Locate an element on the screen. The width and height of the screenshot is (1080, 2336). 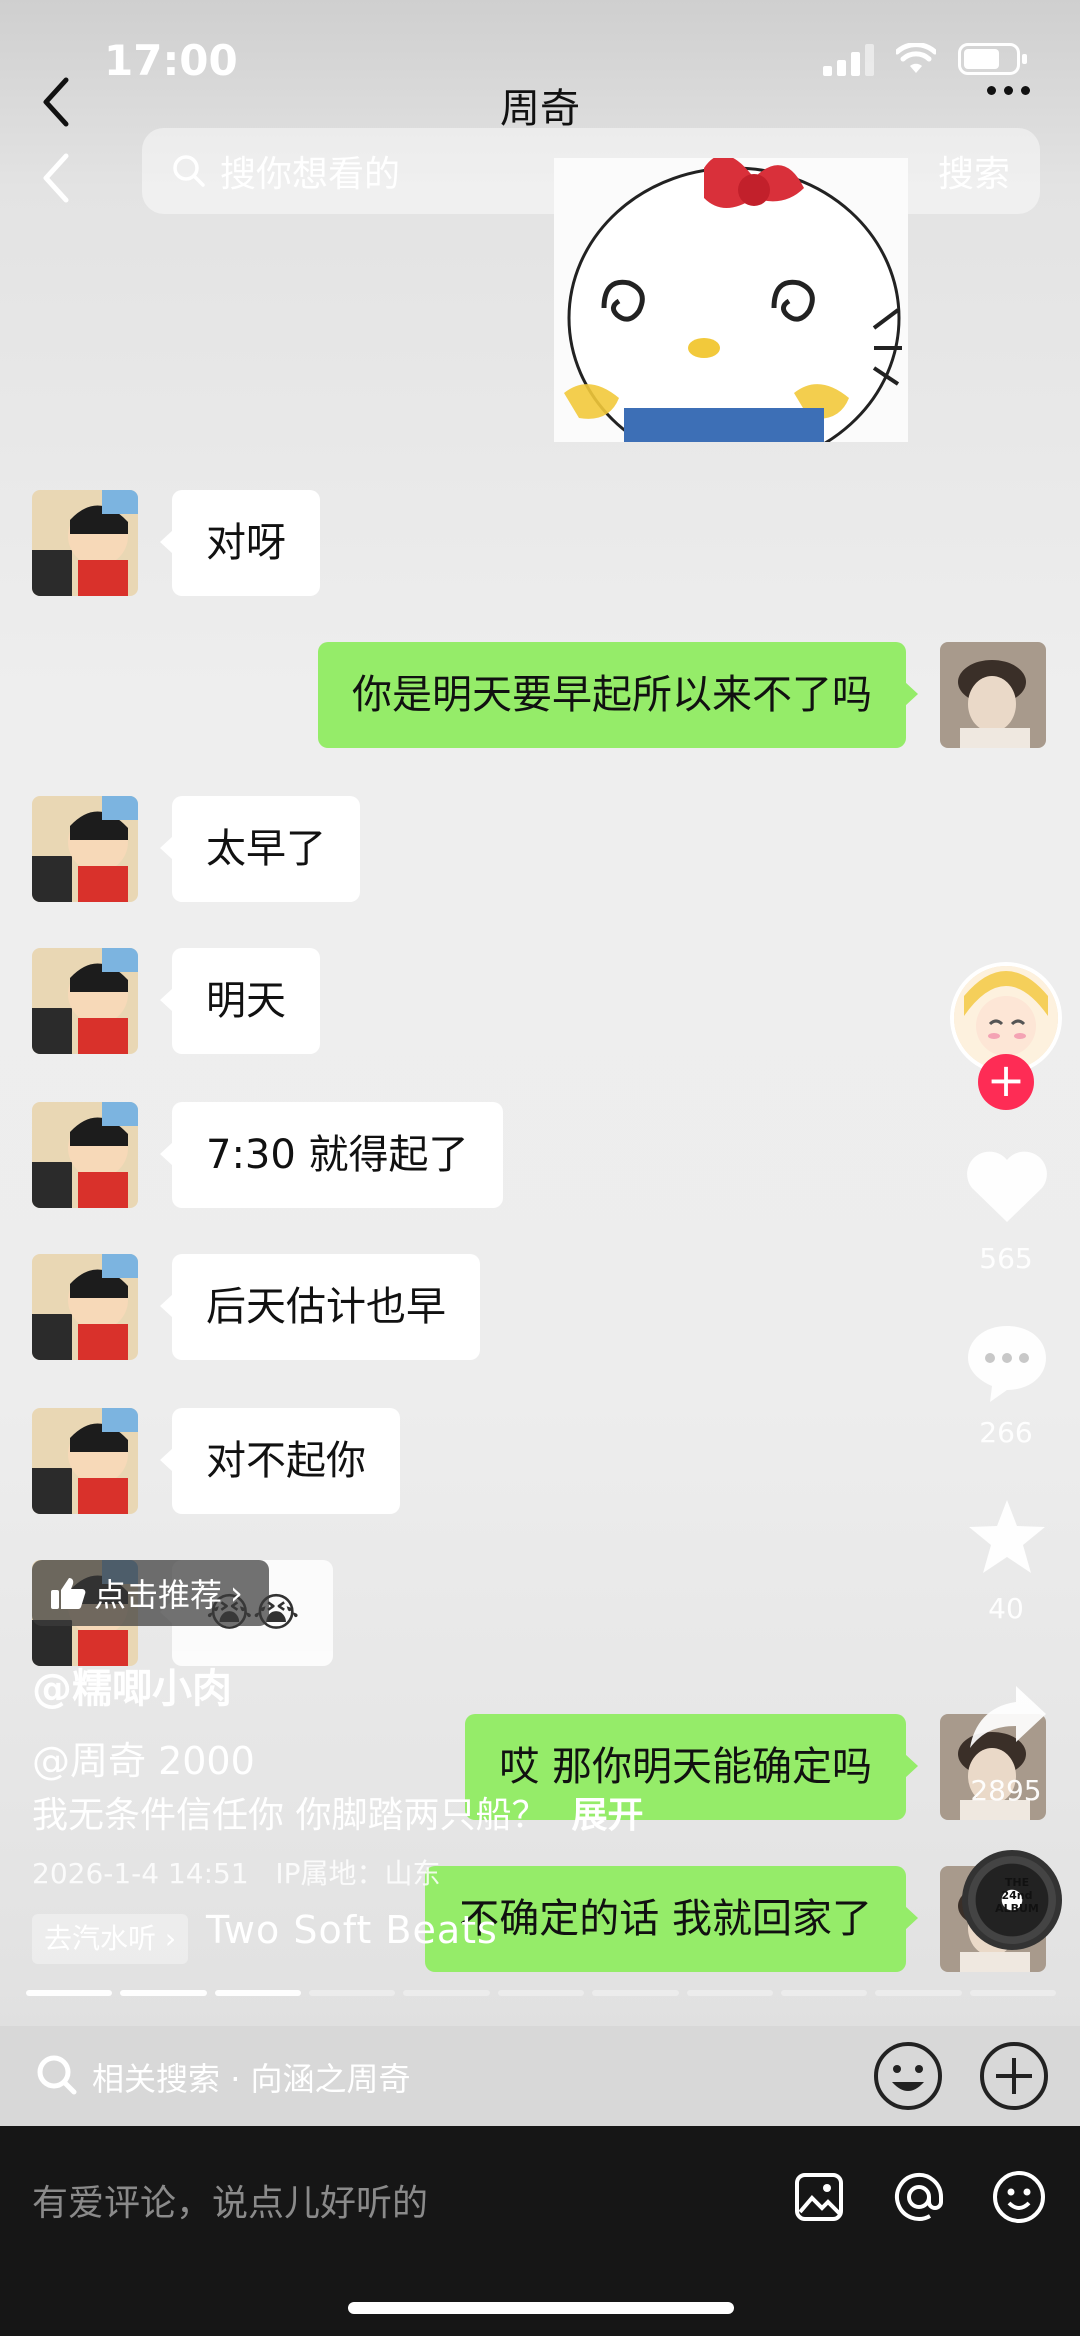
sticker-image is located at coordinates (731, 300).